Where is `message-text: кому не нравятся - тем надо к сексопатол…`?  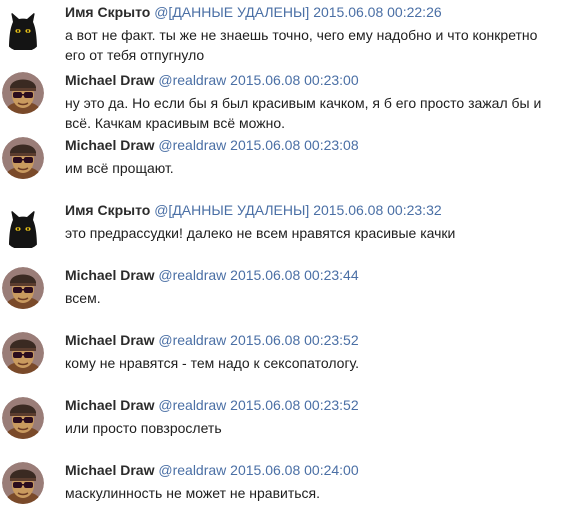 message-text: кому не нравятся - тем надо к сексопатол… is located at coordinates (212, 363).